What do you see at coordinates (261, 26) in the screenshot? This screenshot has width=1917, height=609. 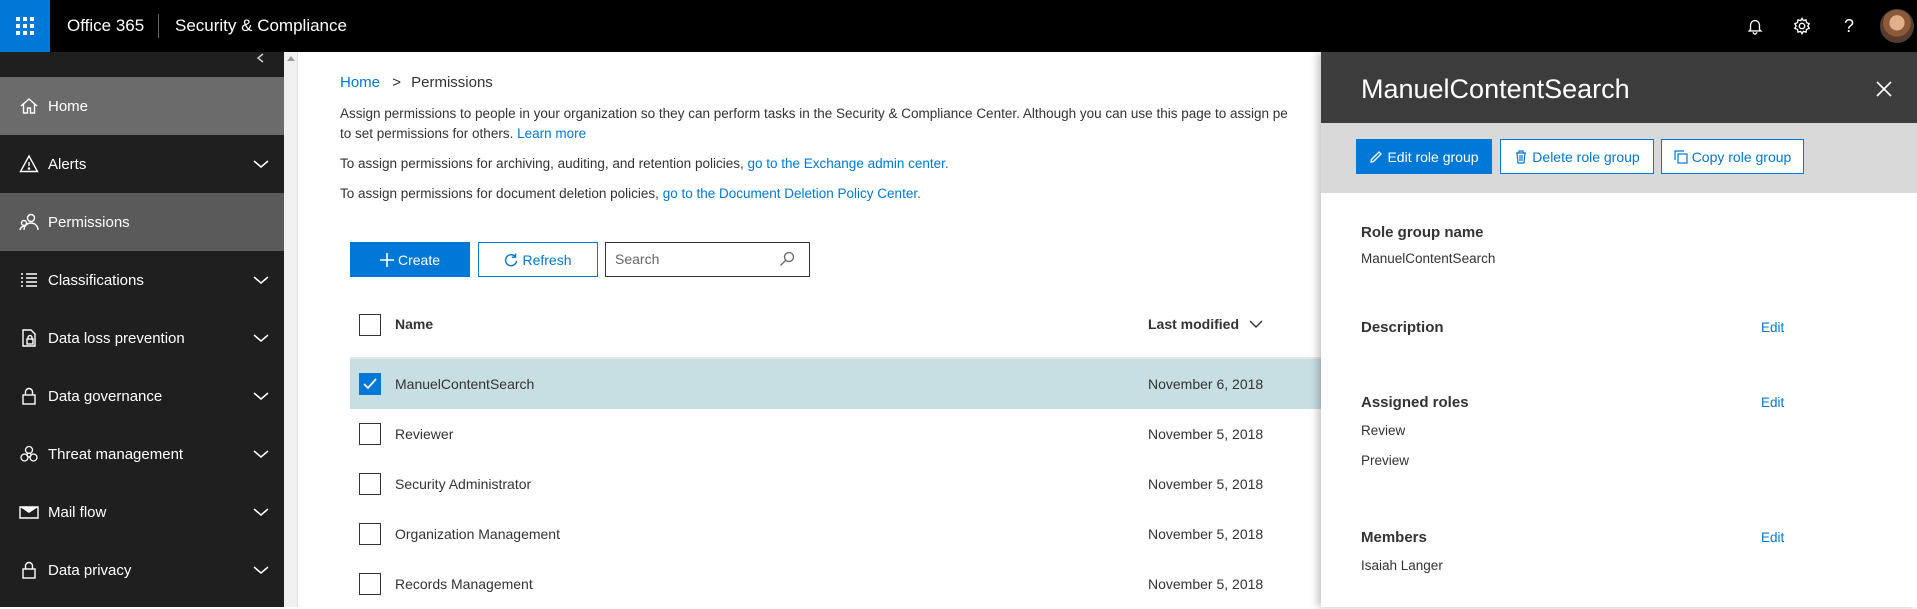 I see `app-name: Security & Compliance` at bounding box center [261, 26].